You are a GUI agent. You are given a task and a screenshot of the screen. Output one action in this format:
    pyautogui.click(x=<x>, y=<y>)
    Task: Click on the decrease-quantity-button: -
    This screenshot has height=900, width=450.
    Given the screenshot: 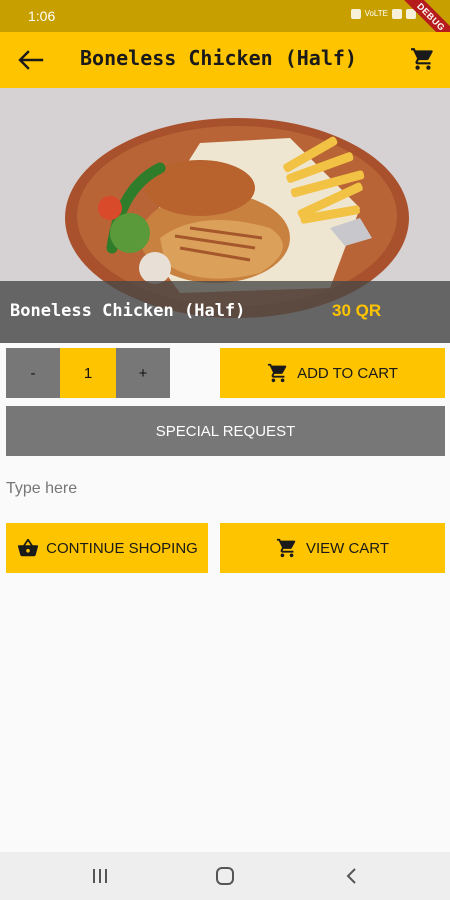 What is the action you would take?
    pyautogui.click(x=33, y=373)
    